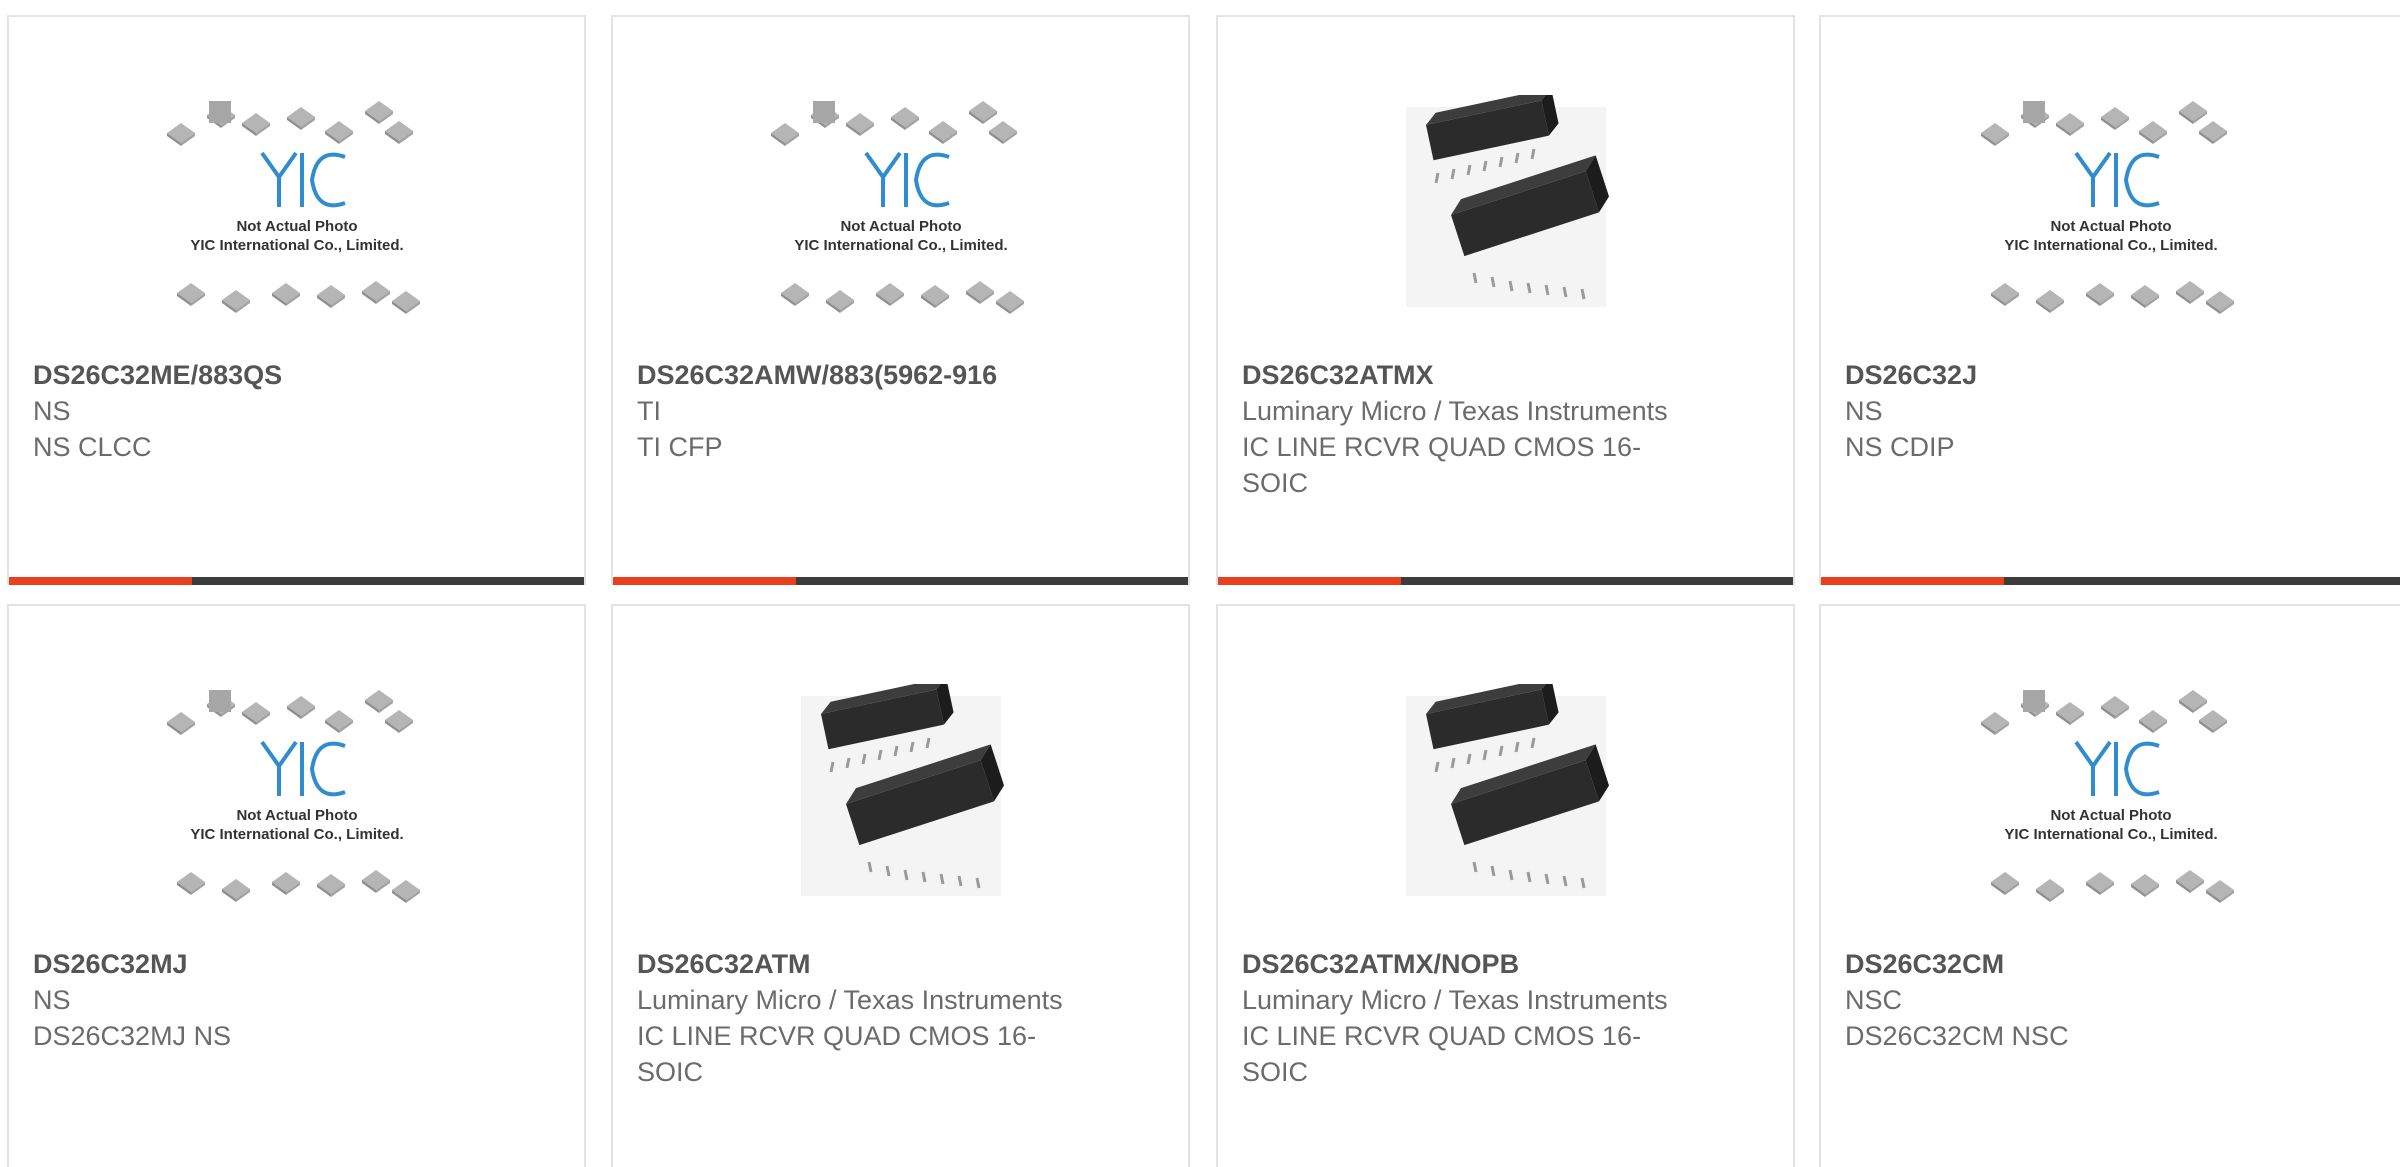 The width and height of the screenshot is (2400, 1167). I want to click on product-info: DS26C32ME/883QS NS NS CLCC, so click(303, 411).